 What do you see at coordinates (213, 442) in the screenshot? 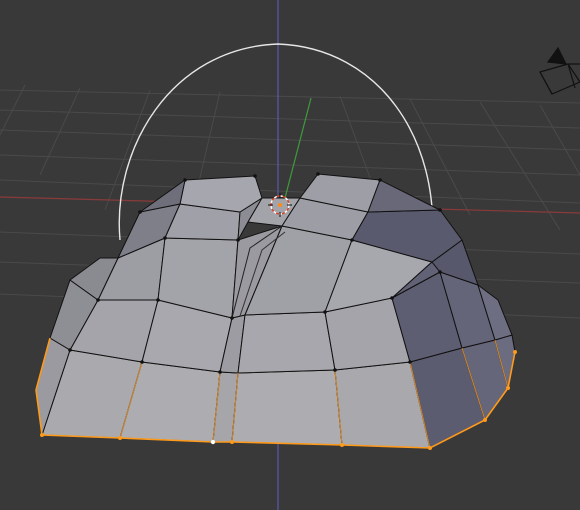
I see `active-vertex` at bounding box center [213, 442].